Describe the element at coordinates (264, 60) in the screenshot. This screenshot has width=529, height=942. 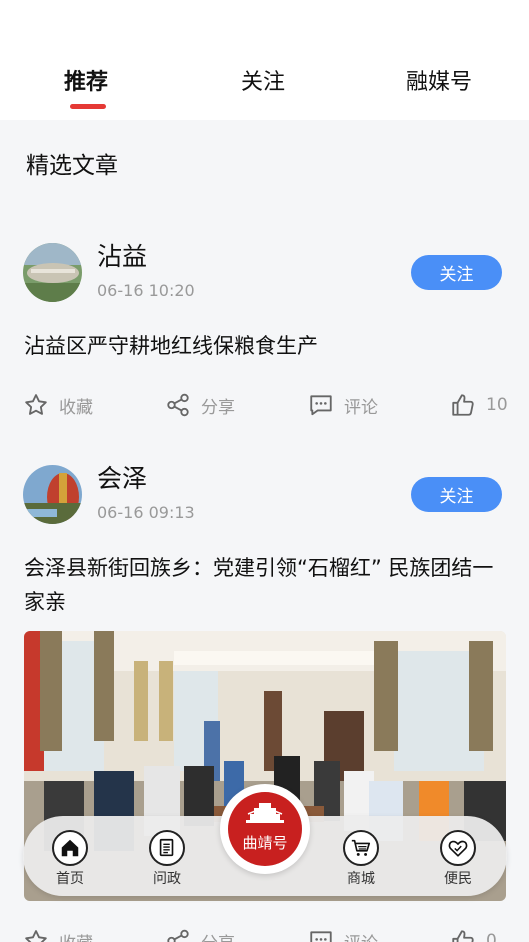
I see `top-tab-bar: 推荐 关注 融媒号` at that location.